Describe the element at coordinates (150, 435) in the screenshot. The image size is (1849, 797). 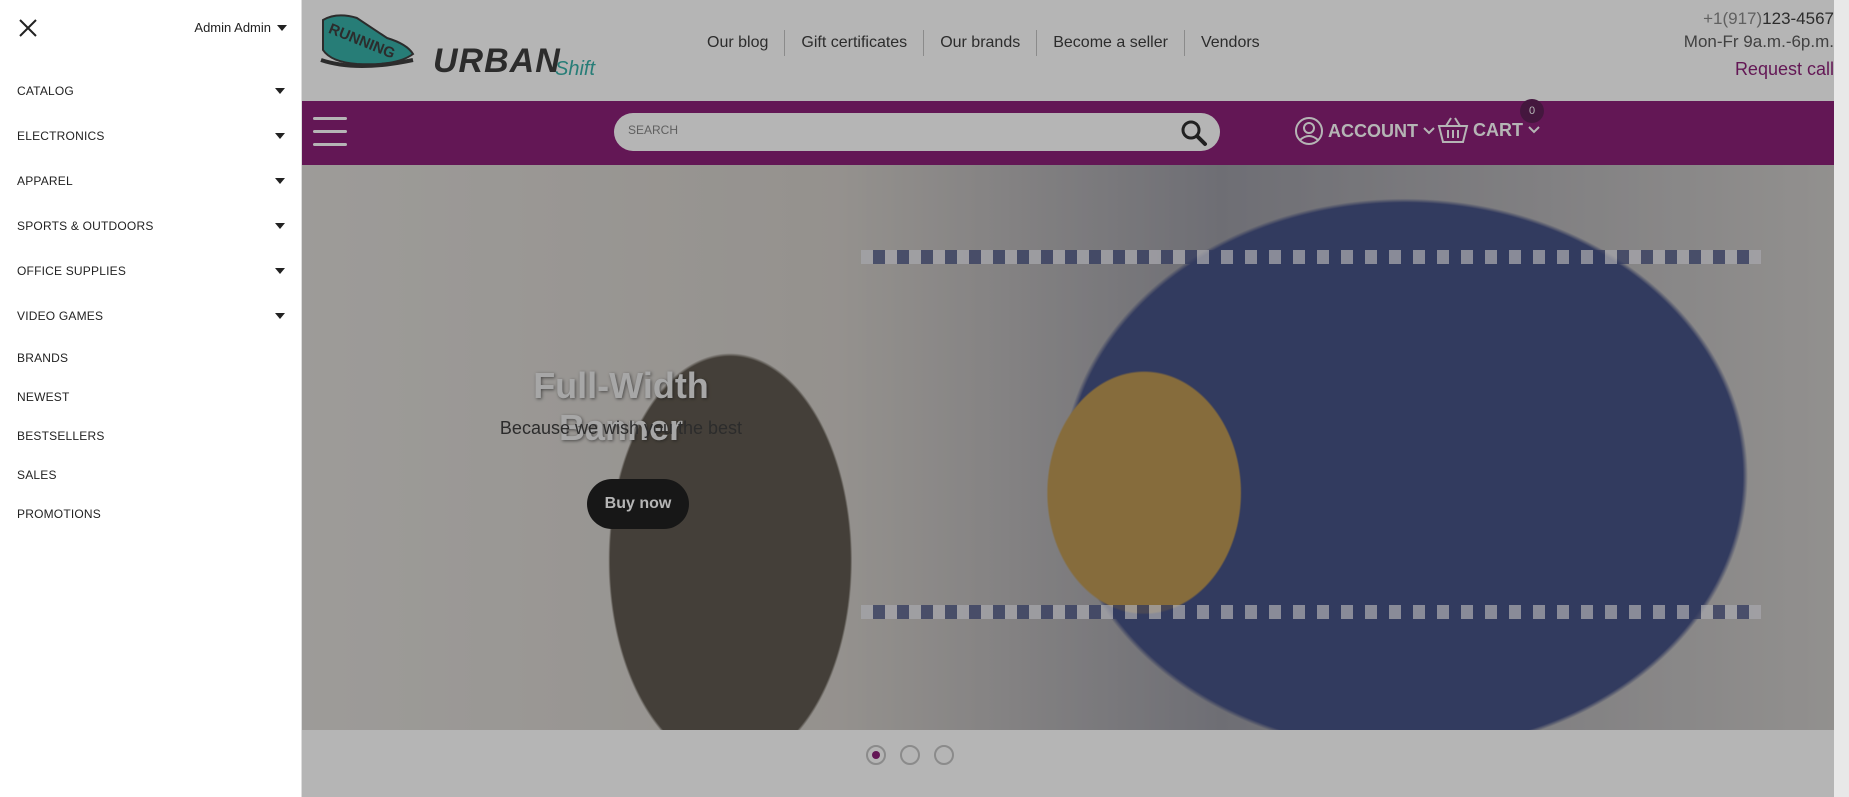
I see `menu-item-bestsellers: BESTSELLERS` at that location.